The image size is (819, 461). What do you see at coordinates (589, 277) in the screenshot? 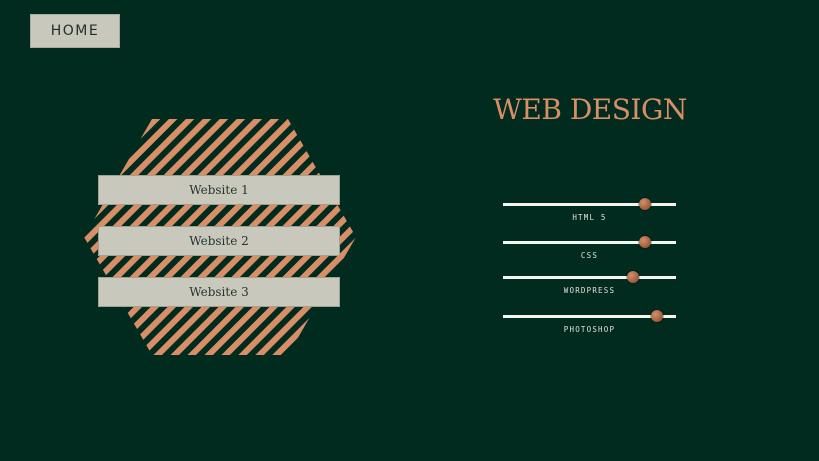
I see `skill-slider-wordpress` at bounding box center [589, 277].